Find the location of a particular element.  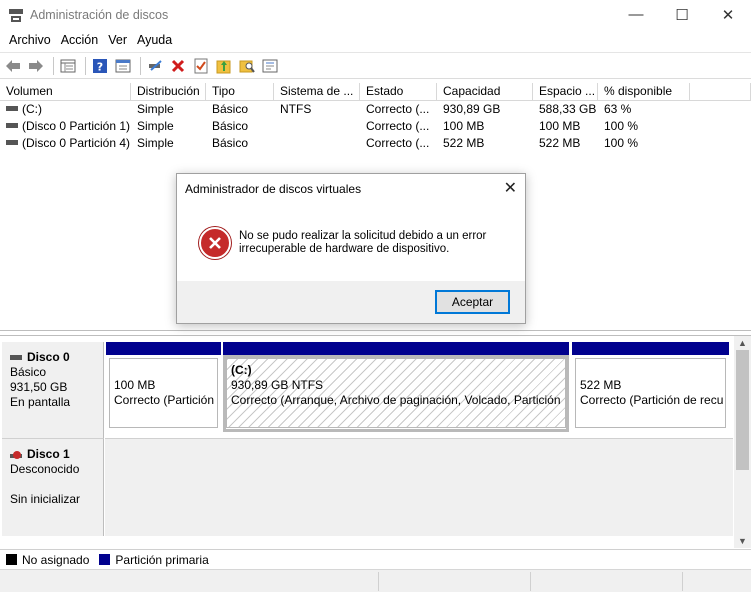

partition-1: 100 MB Correcto (Partición is located at coordinates (163, 387).